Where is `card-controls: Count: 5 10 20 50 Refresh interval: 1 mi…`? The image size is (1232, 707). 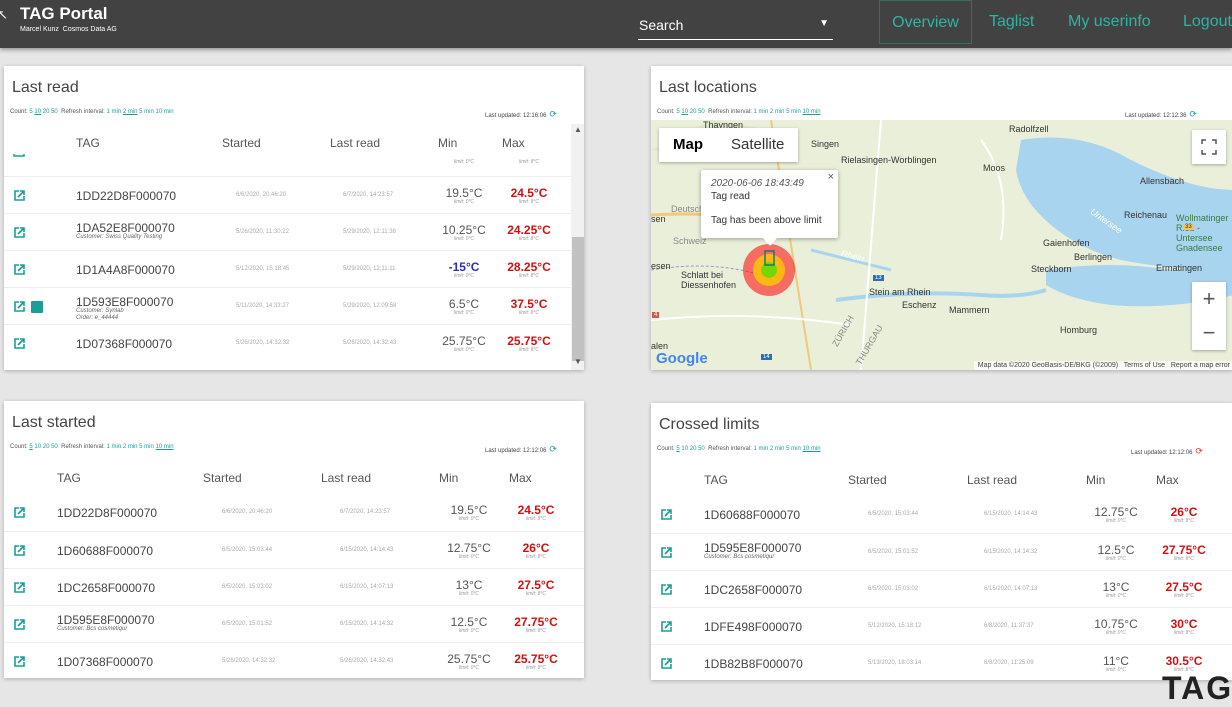
card-controls: Count: 5 10 20 50 Refresh interval: 1 mi… is located at coordinates (92, 447).